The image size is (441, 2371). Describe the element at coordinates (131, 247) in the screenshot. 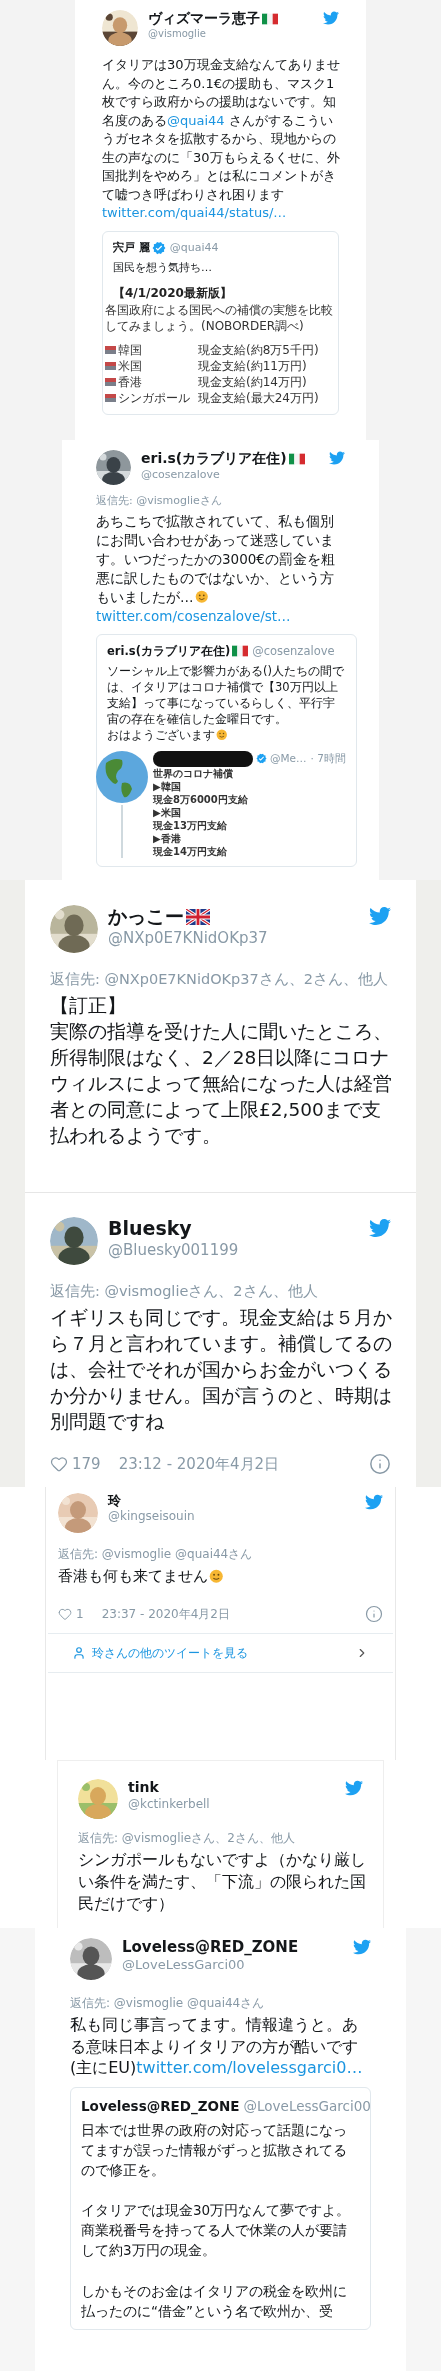

I see `display-name: 宍戸 麗` at that location.